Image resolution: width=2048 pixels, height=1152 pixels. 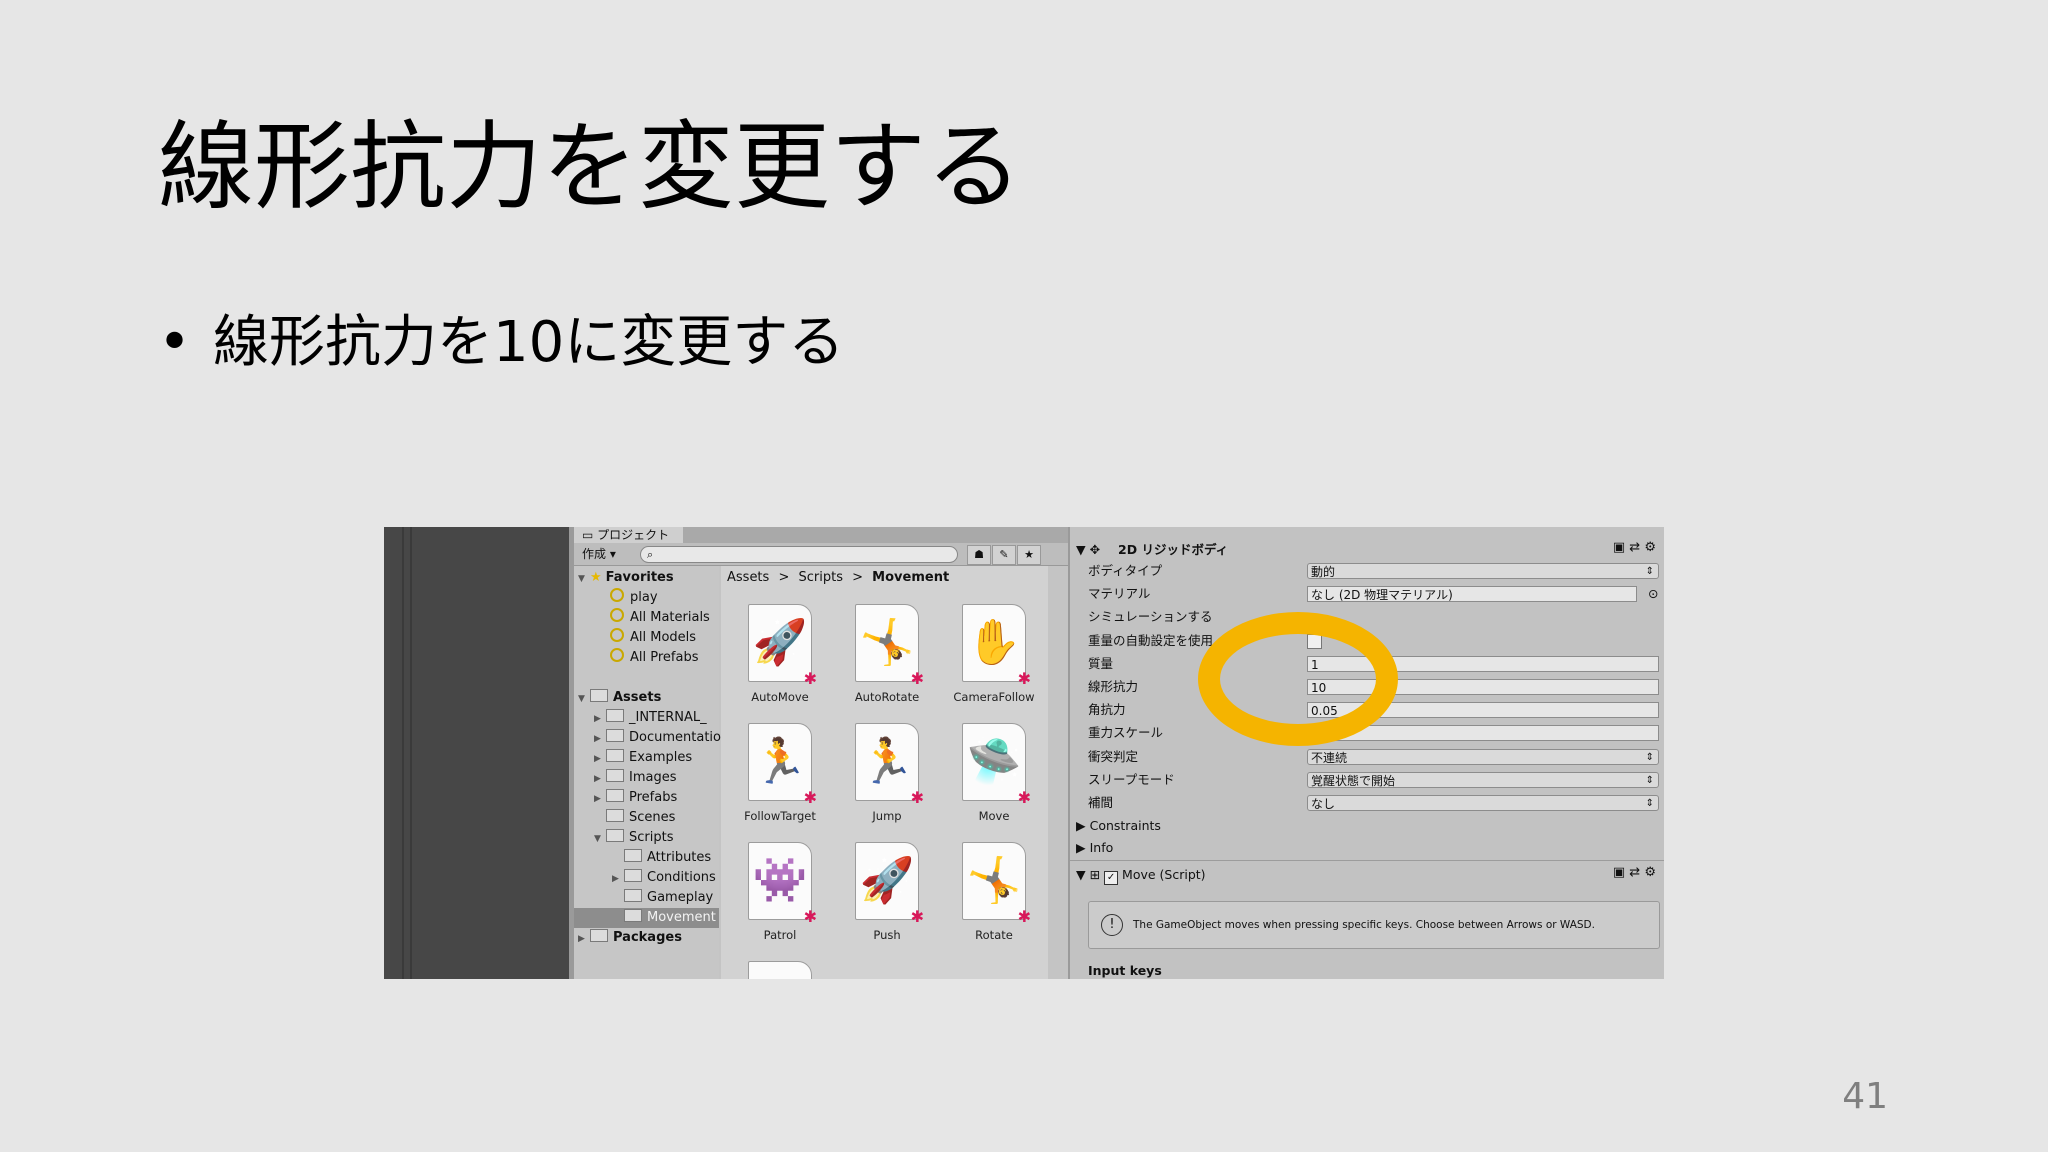 I want to click on folder-item: ▶ _INTERNAL_, so click(x=650, y=718).